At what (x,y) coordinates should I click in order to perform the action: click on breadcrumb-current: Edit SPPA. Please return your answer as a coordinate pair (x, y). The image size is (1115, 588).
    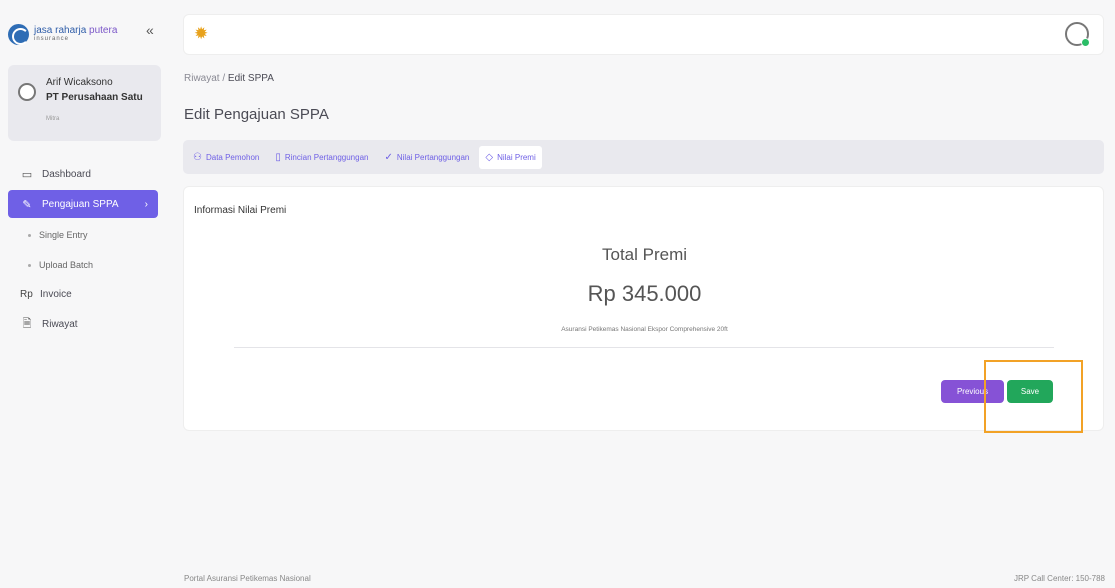
    Looking at the image, I should click on (250, 78).